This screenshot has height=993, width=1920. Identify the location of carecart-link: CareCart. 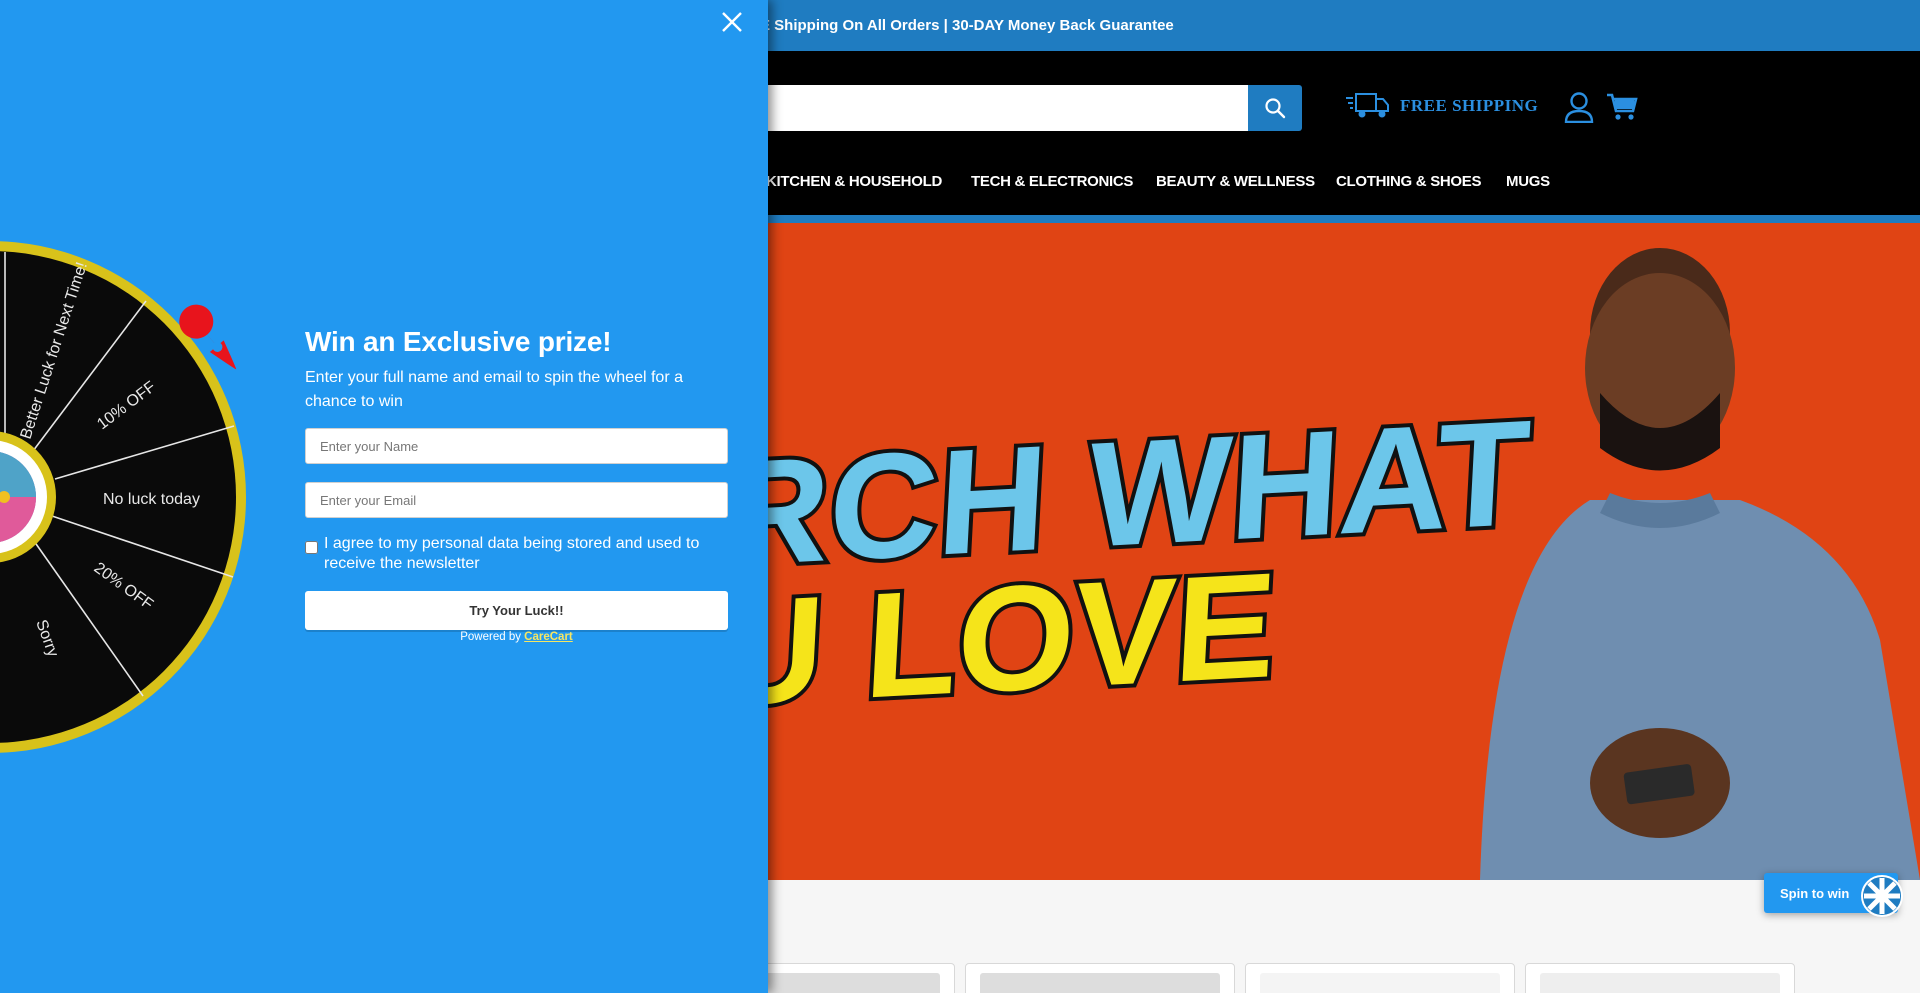
(548, 637).